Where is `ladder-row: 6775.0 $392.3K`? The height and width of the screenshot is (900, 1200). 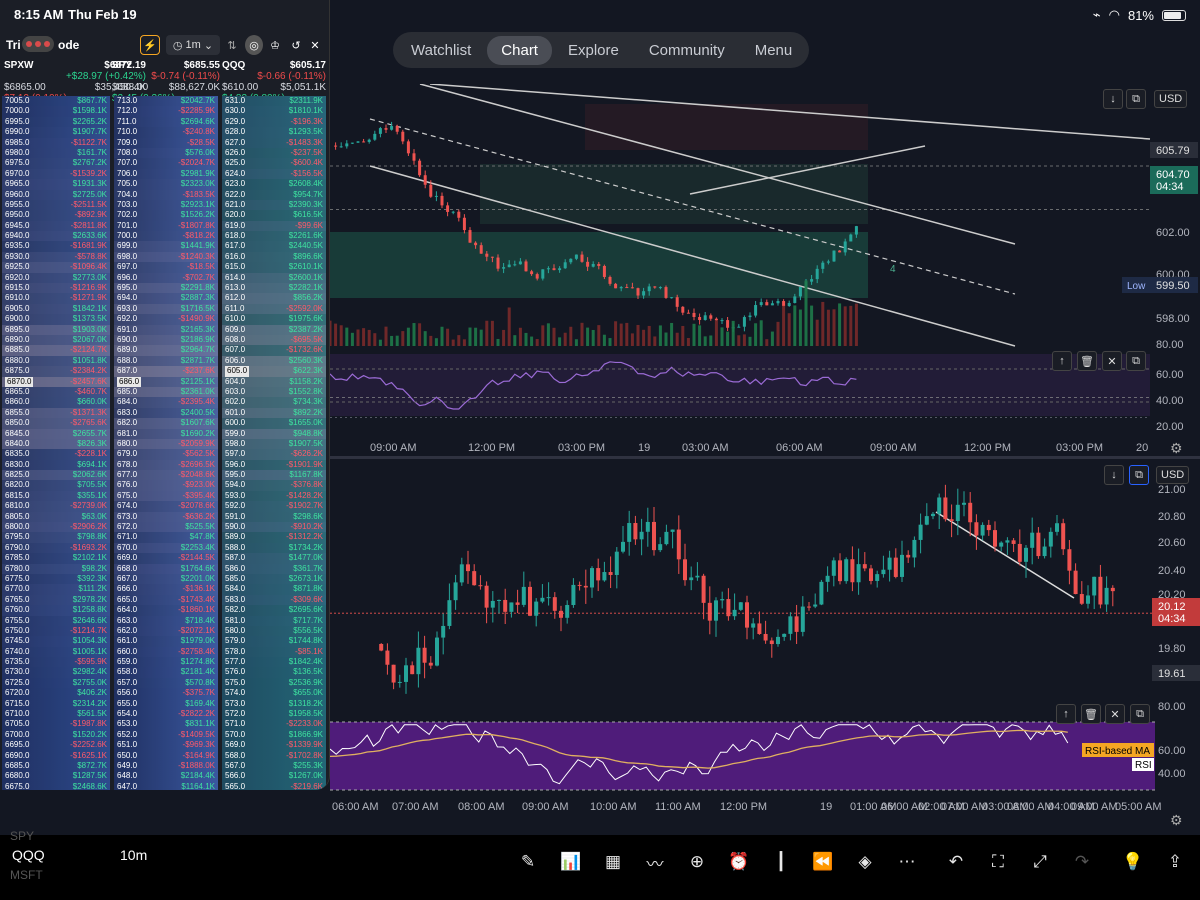 ladder-row: 6775.0 $392.3K is located at coordinates (56, 579).